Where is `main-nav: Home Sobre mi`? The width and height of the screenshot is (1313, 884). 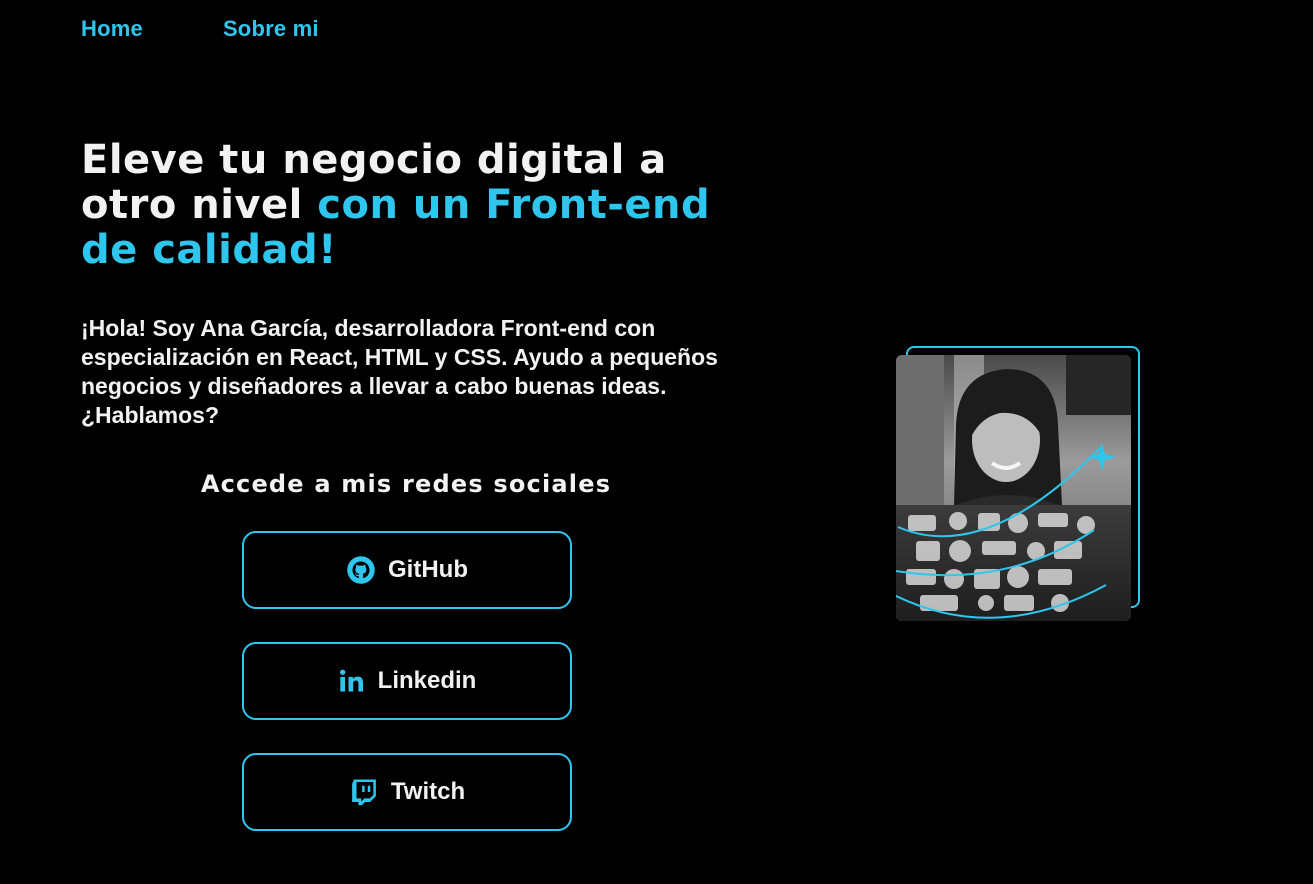 main-nav: Home Sobre mi is located at coordinates (200, 29).